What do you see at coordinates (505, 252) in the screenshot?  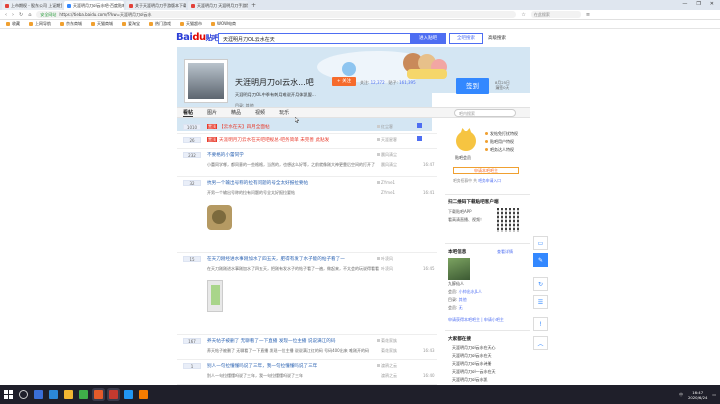 I see `bar-info-more-link: 查看详情` at bounding box center [505, 252].